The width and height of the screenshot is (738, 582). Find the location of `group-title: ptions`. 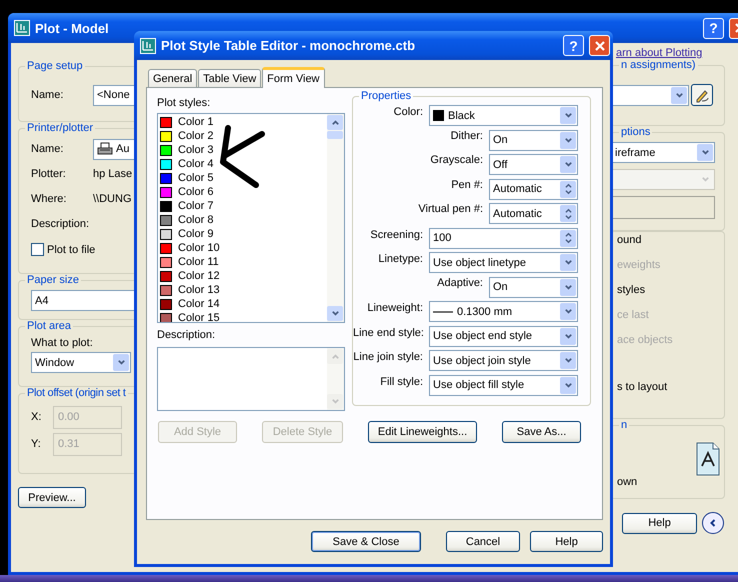

group-title: ptions is located at coordinates (636, 132).